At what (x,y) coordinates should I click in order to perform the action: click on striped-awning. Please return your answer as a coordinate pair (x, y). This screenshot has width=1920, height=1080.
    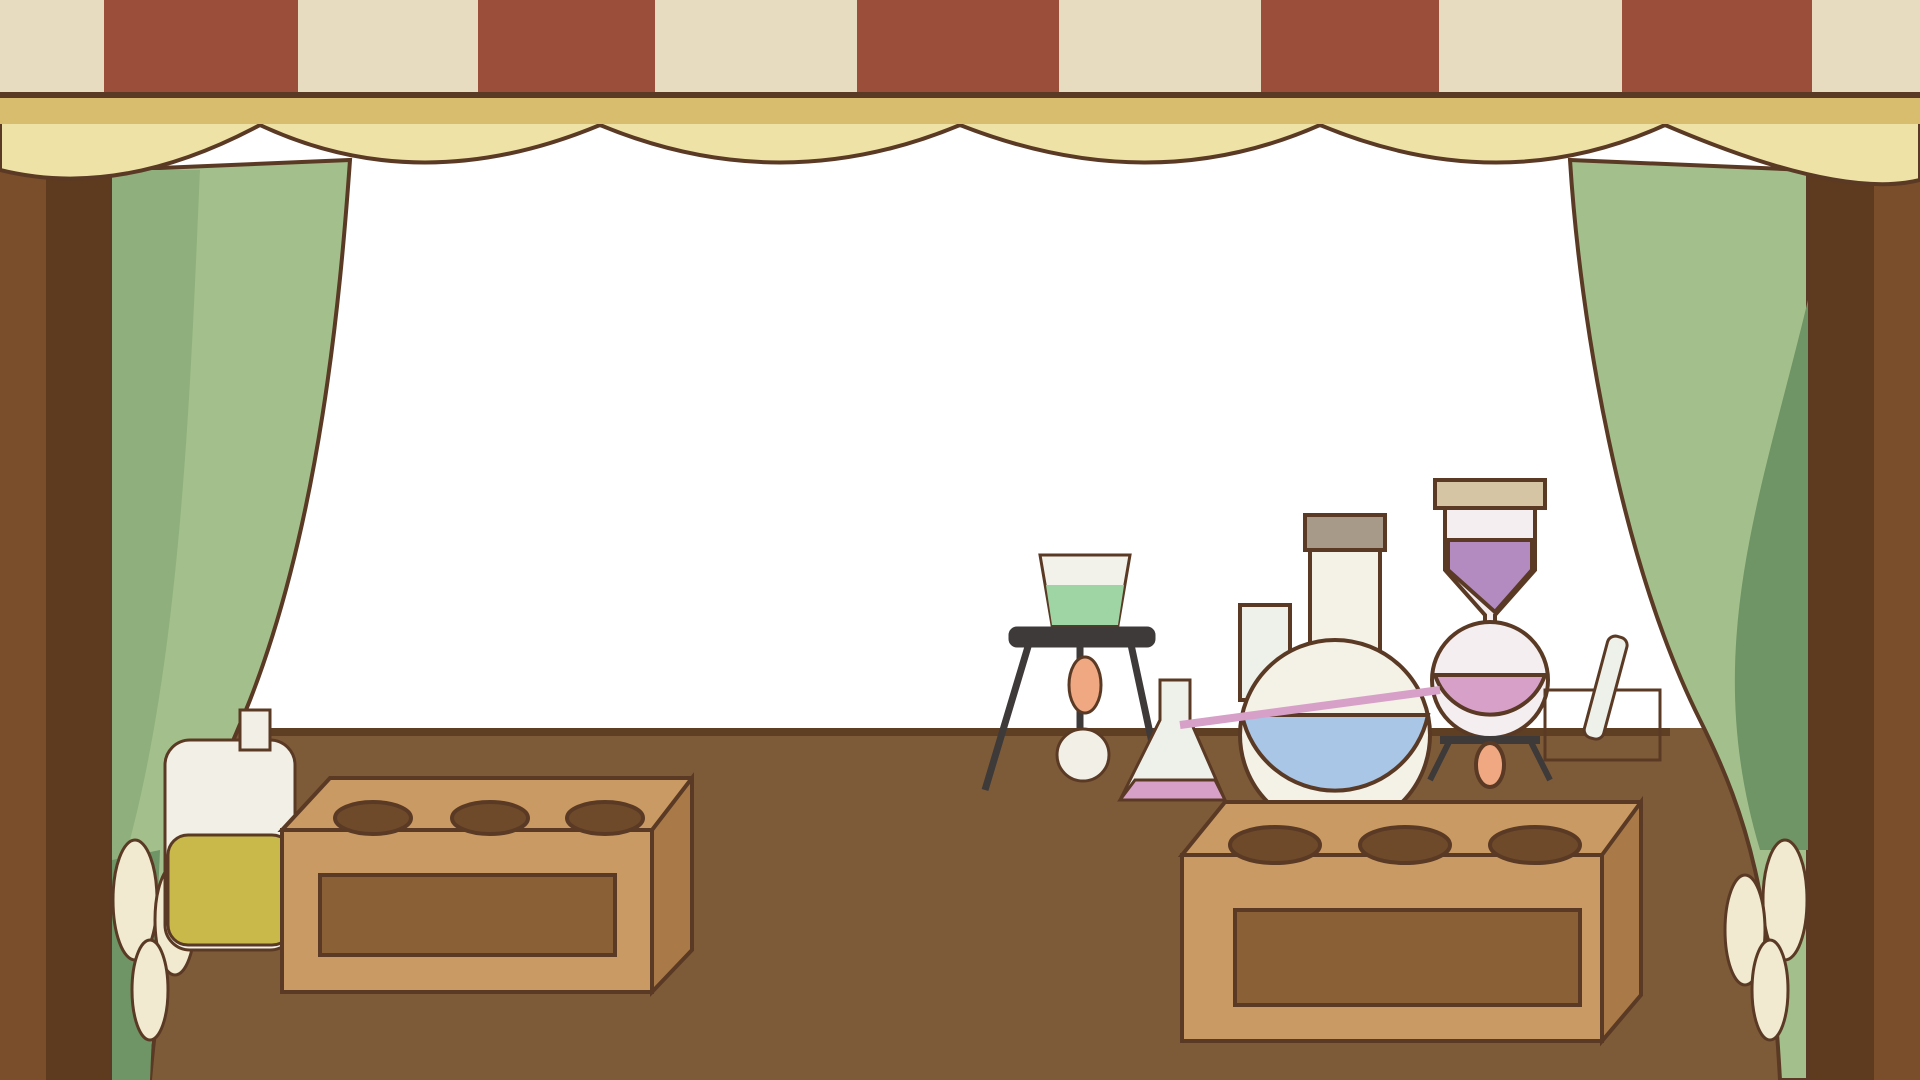
    Looking at the image, I should click on (960, 49).